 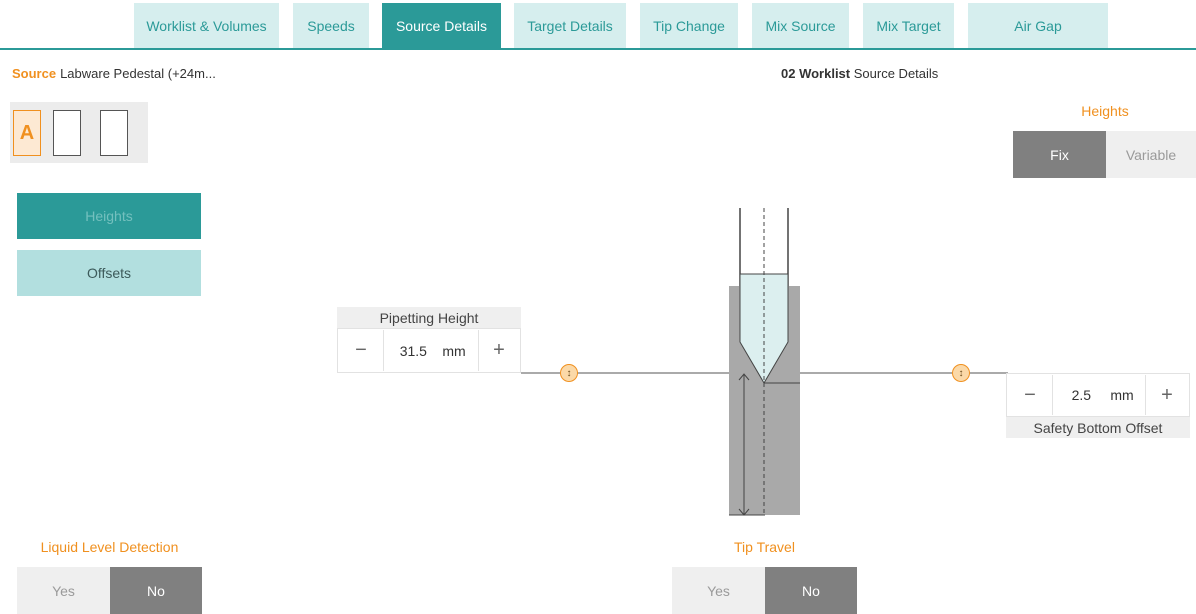 I want to click on heights-mode-title: Heights, so click(x=1105, y=111).